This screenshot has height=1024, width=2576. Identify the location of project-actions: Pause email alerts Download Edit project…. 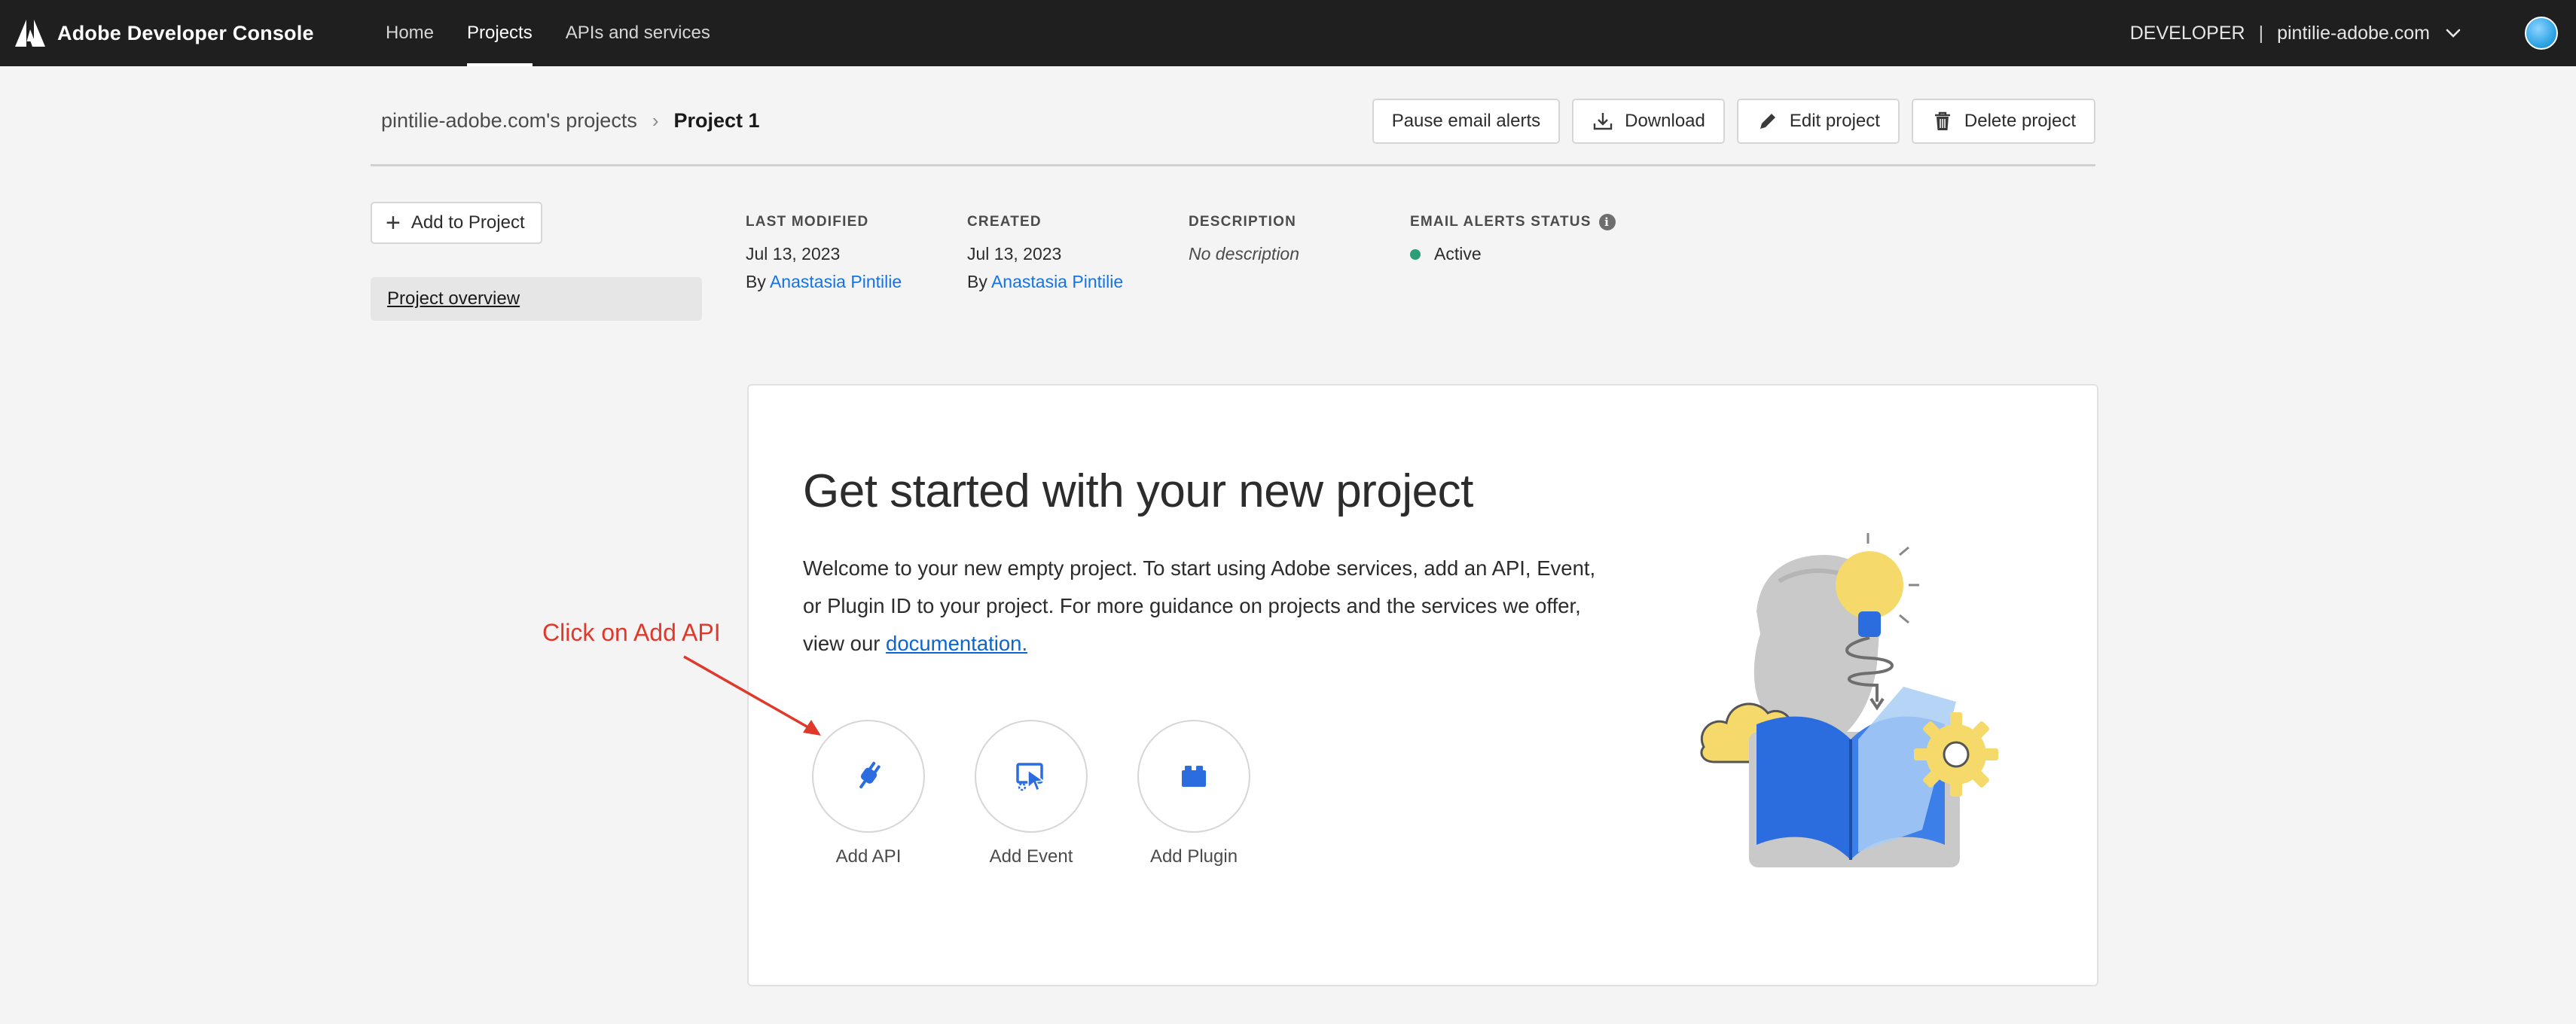
(1734, 121).